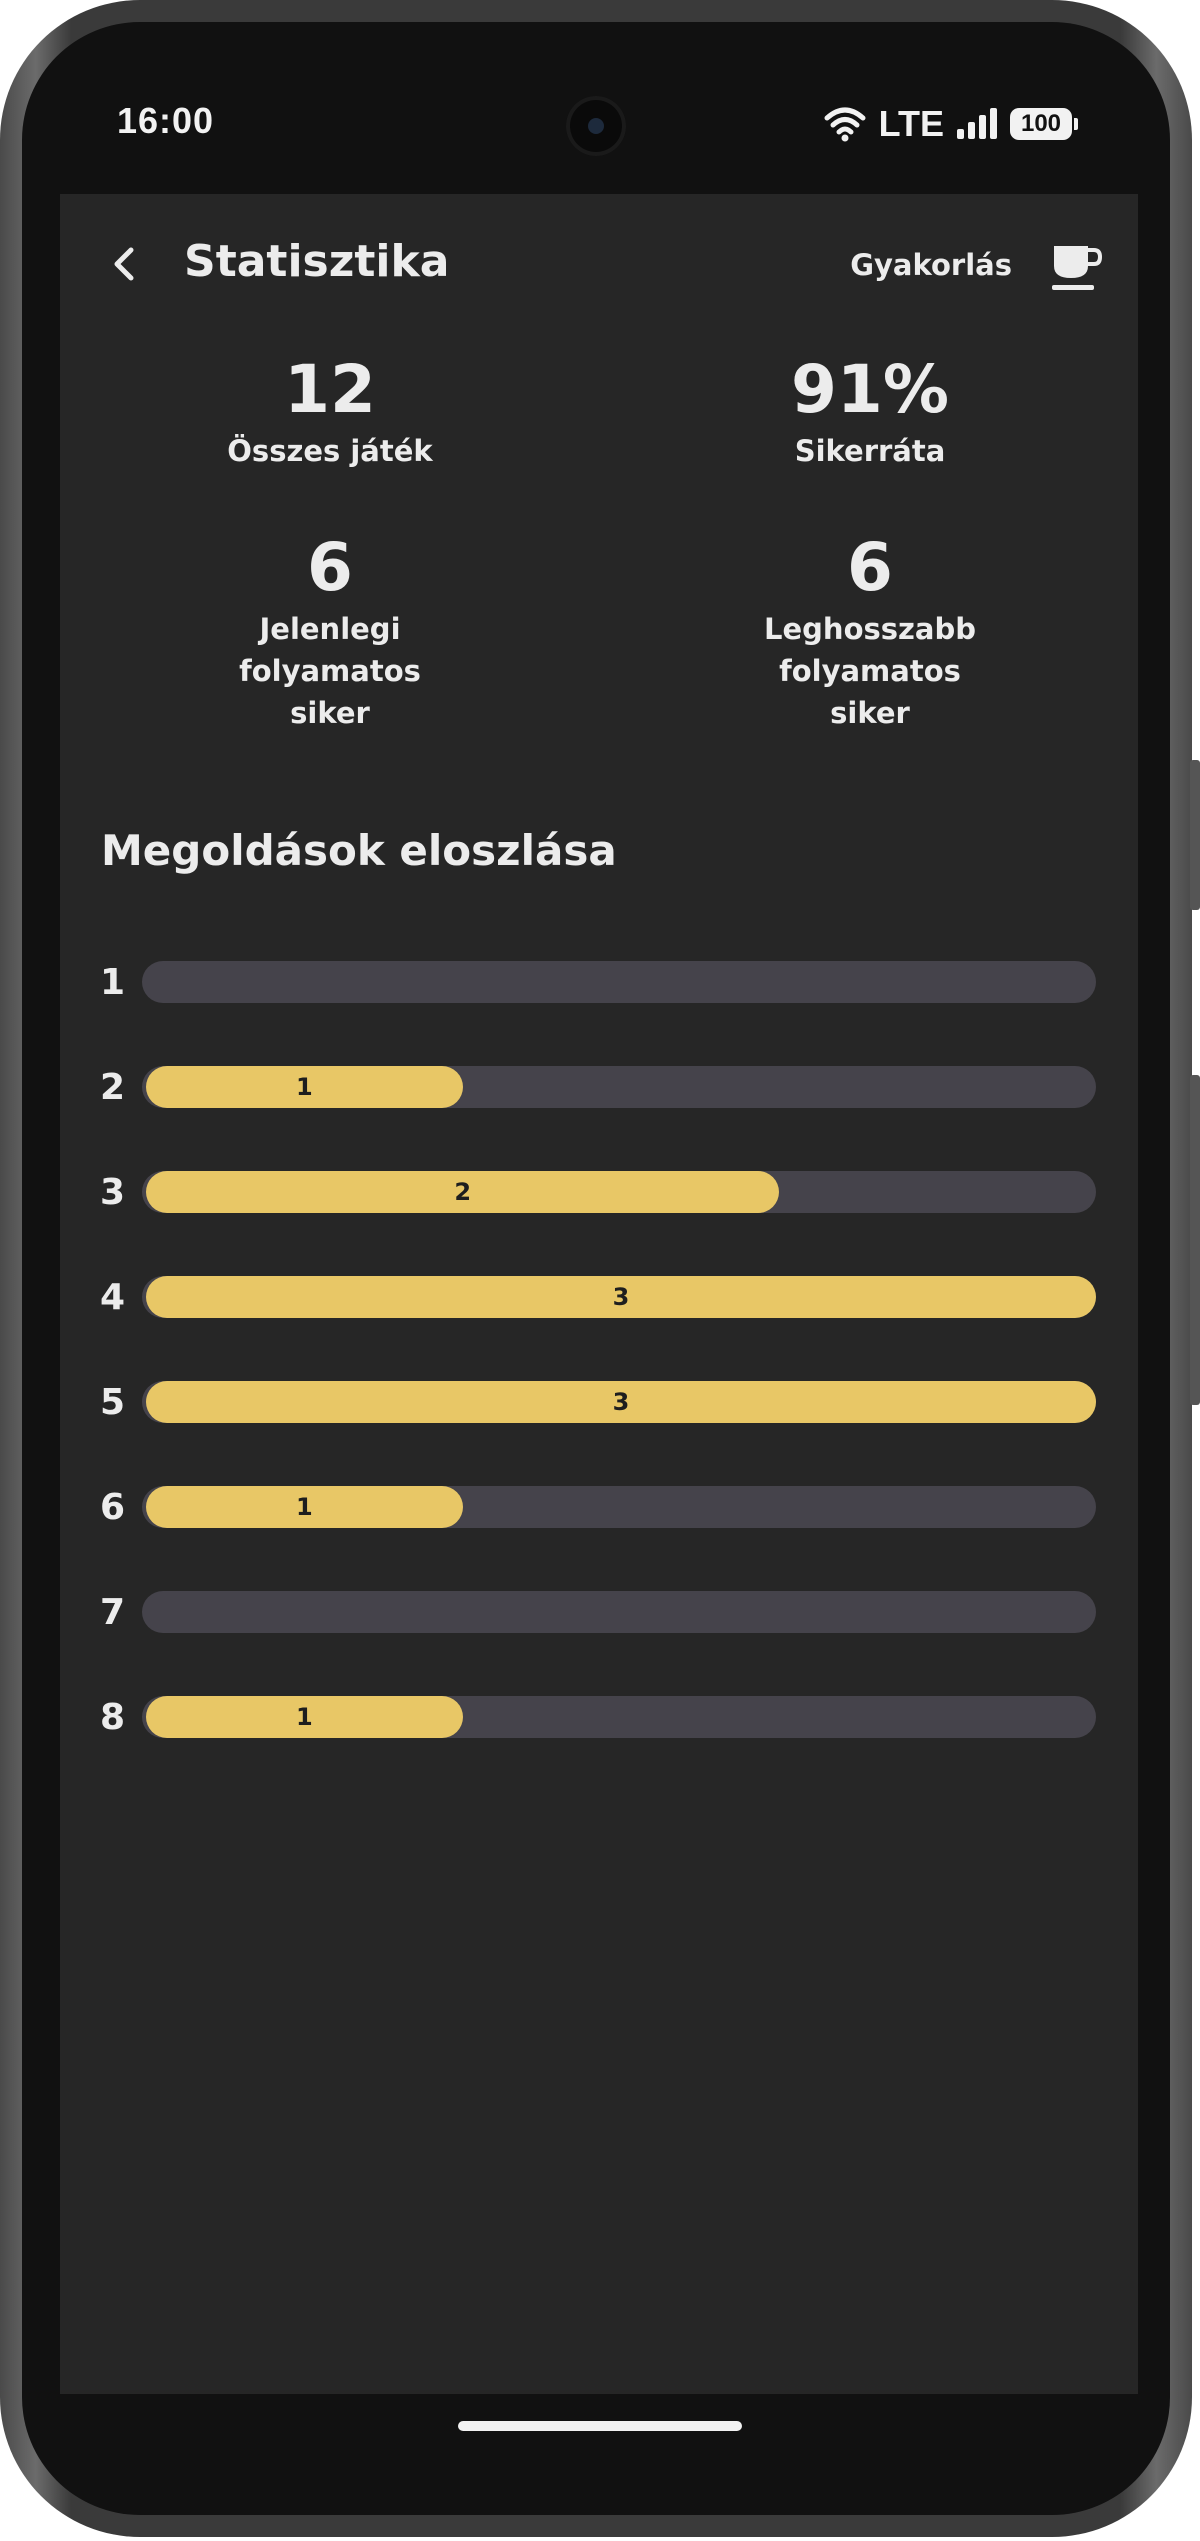 The width and height of the screenshot is (1200, 2541). Describe the element at coordinates (600, 2426) in the screenshot. I see `home-indicator` at that location.